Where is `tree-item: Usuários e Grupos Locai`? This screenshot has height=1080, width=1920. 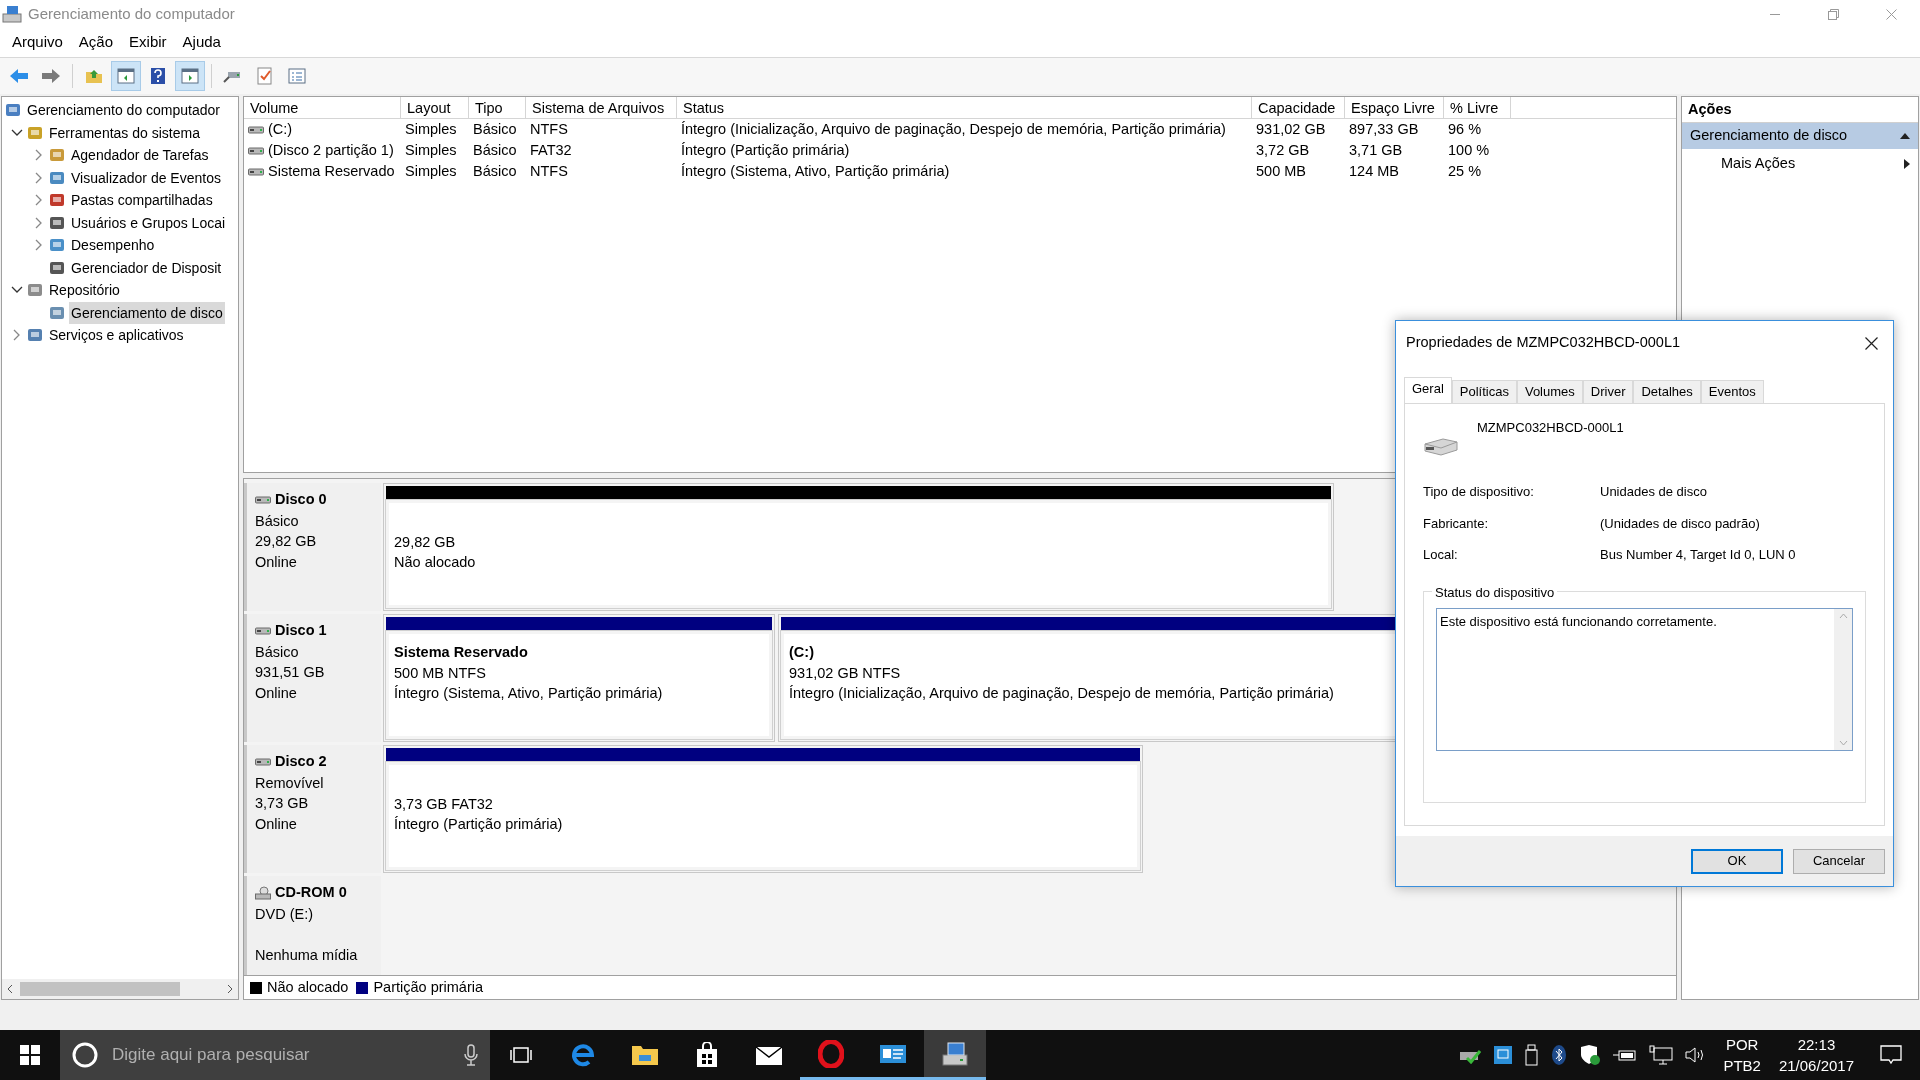 tree-item: Usuários e Grupos Locai is located at coordinates (148, 222).